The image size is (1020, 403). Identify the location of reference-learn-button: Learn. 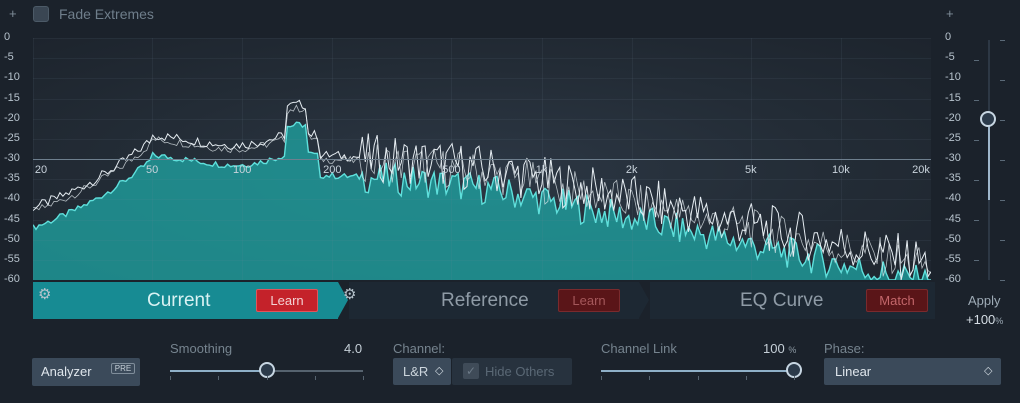
(589, 300).